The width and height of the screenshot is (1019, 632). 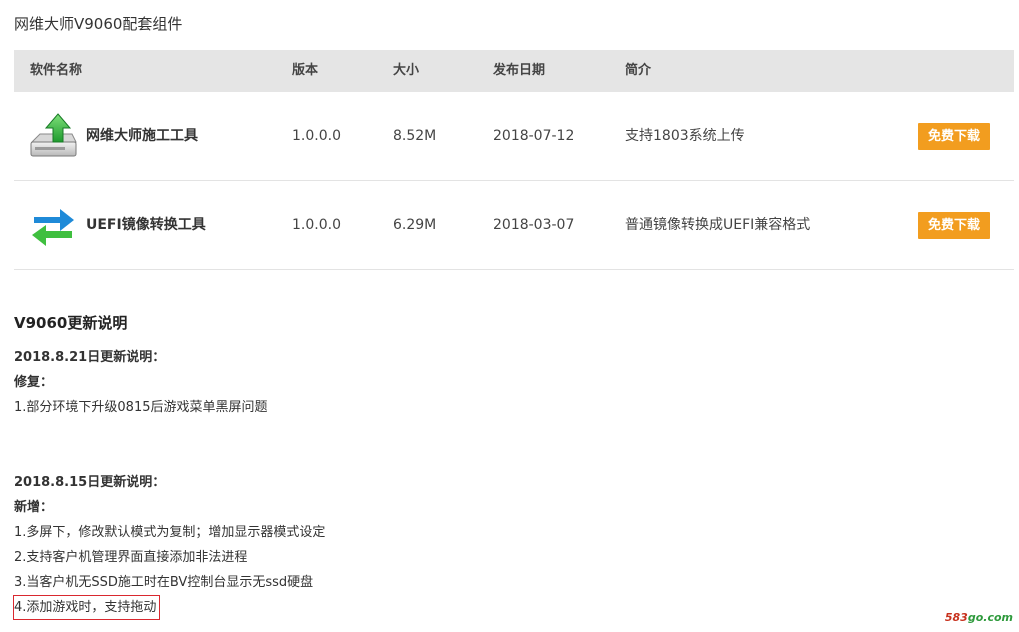 I want to click on watermark: 583go.com, so click(x=979, y=617).